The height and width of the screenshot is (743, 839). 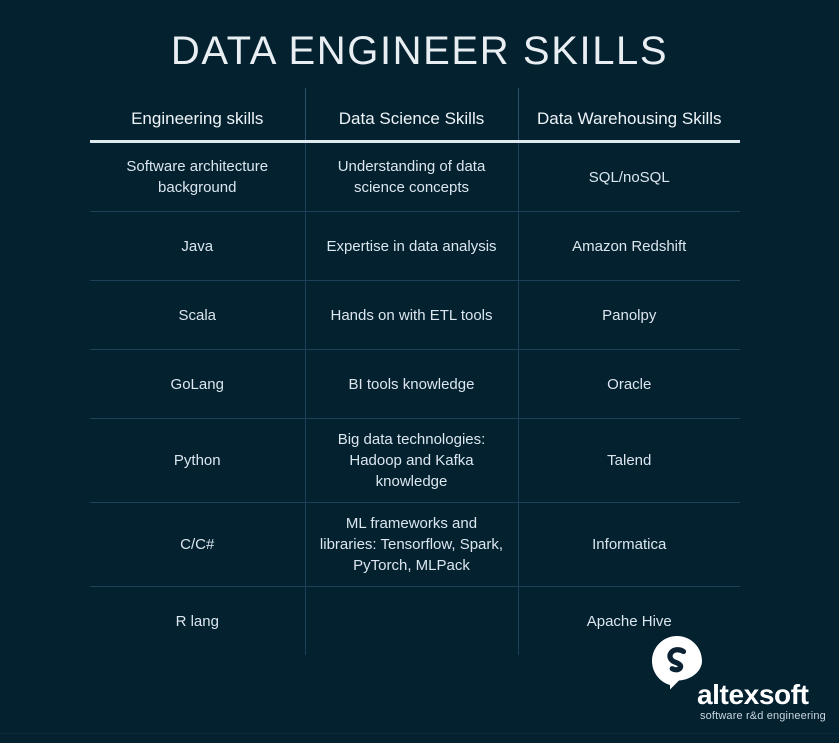 I want to click on cell-engineering-skill: GoLang, so click(x=198, y=384).